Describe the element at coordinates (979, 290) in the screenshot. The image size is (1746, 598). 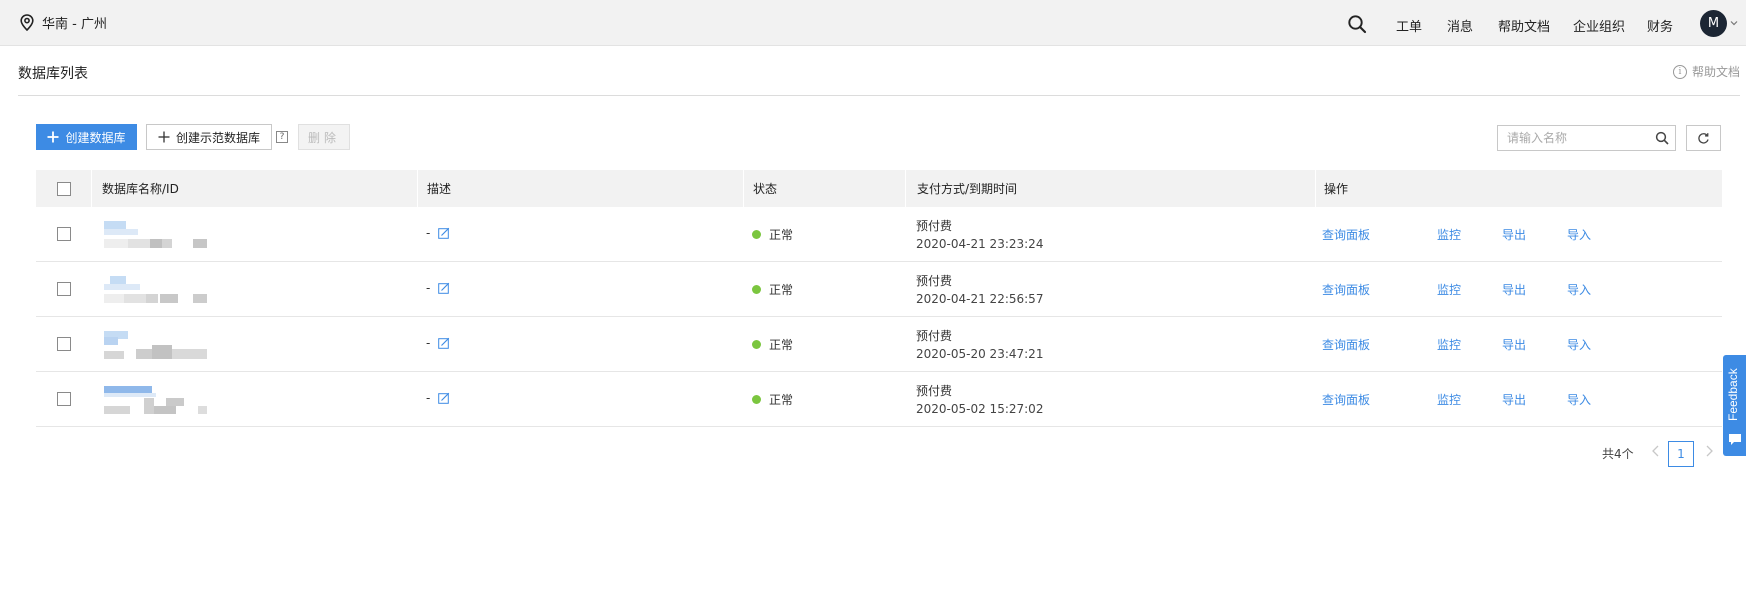
I see `payment-cell: 预付费 2020-04-21 22:56:57` at that location.